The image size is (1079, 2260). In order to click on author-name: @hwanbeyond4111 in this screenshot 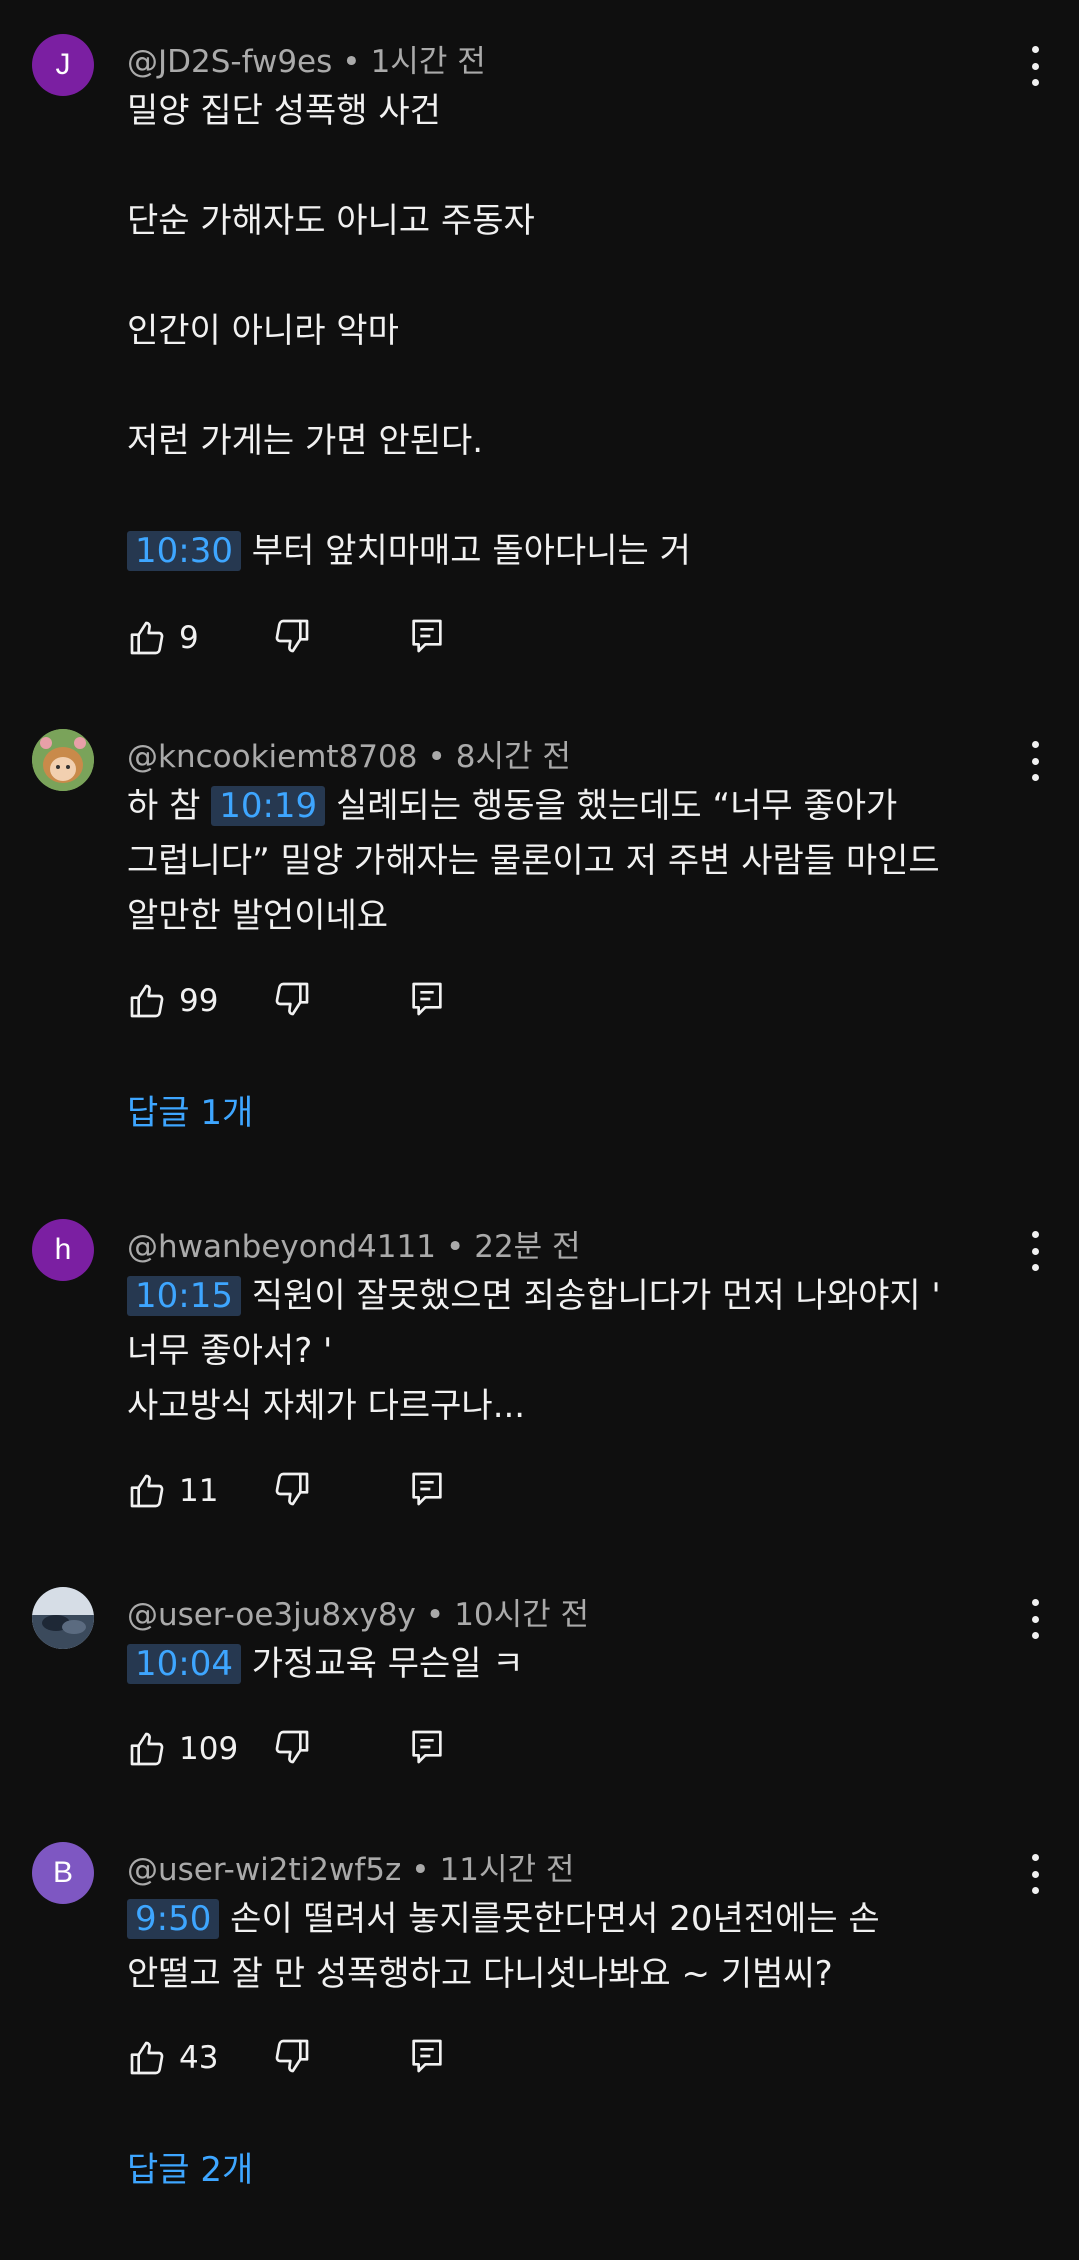, I will do `click(281, 1247)`.